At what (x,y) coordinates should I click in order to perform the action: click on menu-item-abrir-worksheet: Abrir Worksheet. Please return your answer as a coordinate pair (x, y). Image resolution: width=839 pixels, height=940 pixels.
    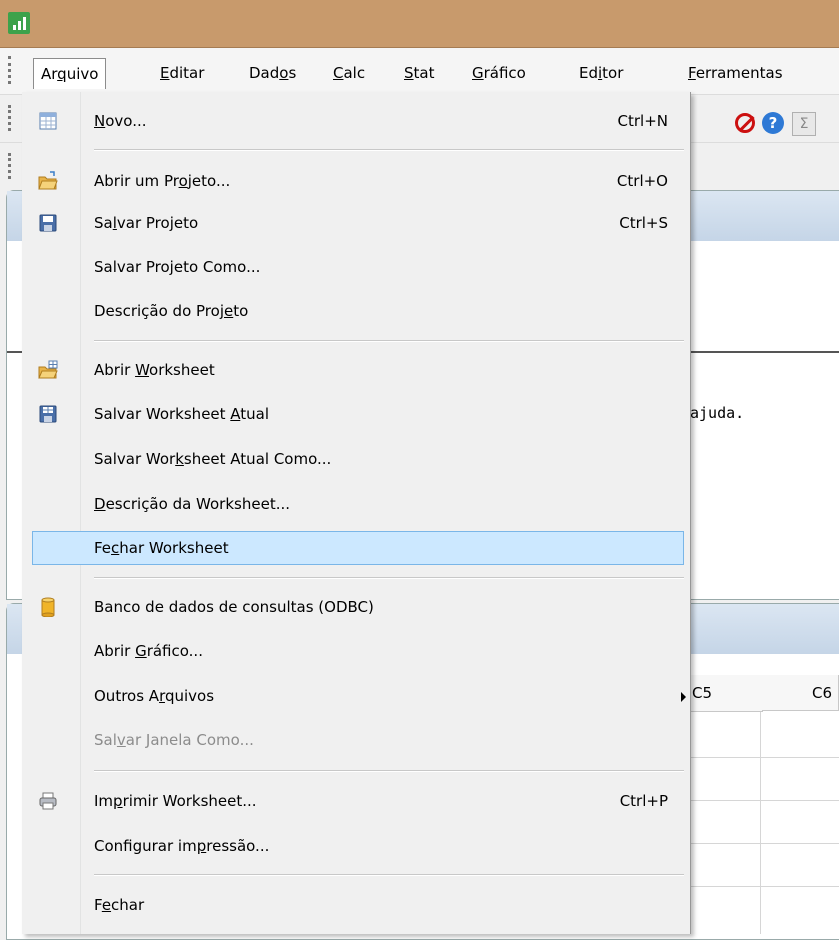
    Looking at the image, I should click on (356, 370).